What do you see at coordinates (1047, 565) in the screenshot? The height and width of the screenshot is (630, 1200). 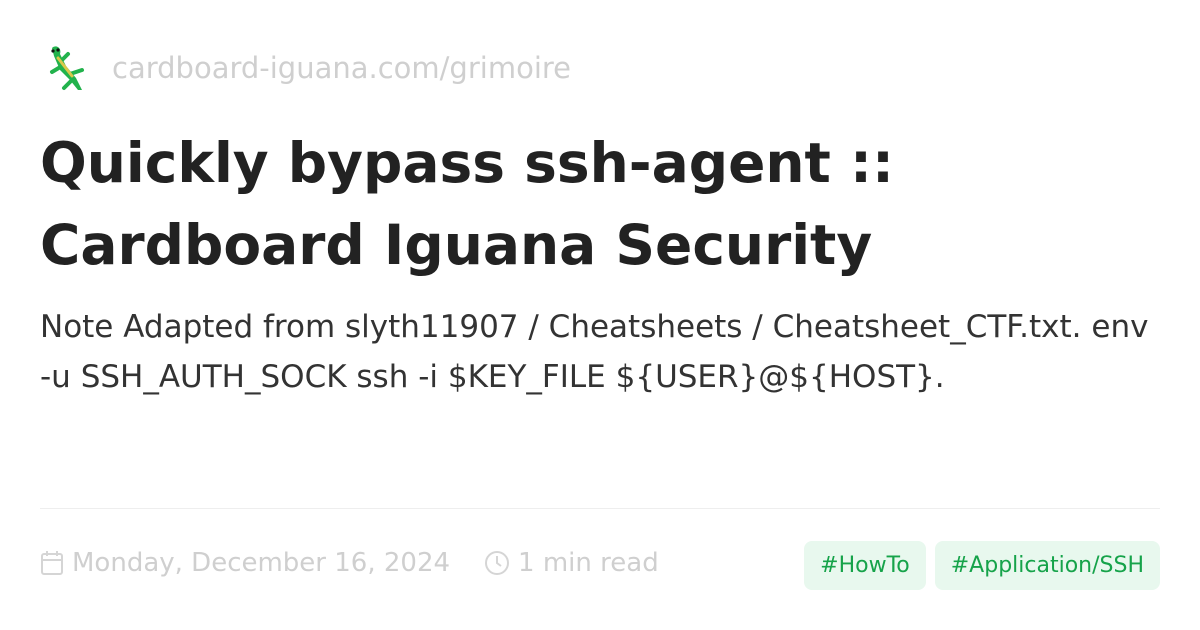 I see `tag-application-ssh: #Application/SSH` at bounding box center [1047, 565].